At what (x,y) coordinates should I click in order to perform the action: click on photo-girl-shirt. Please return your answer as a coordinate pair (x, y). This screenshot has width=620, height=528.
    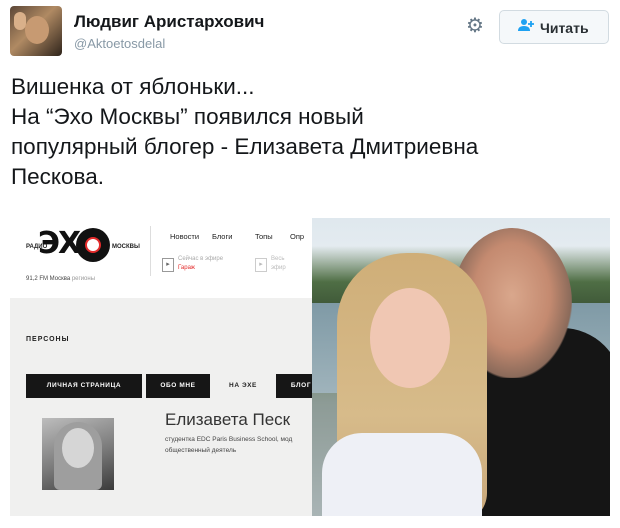
    Looking at the image, I should click on (402, 474).